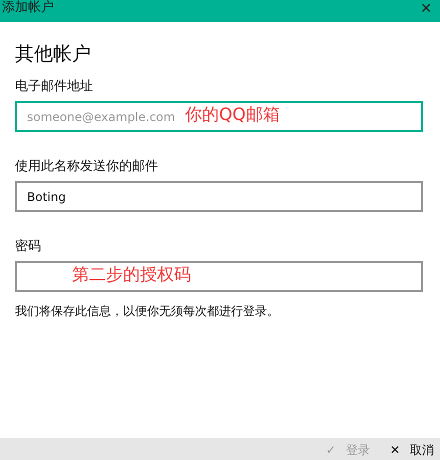 This screenshot has height=460, width=440. Describe the element at coordinates (219, 276) in the screenshot. I see `input-field` at that location.